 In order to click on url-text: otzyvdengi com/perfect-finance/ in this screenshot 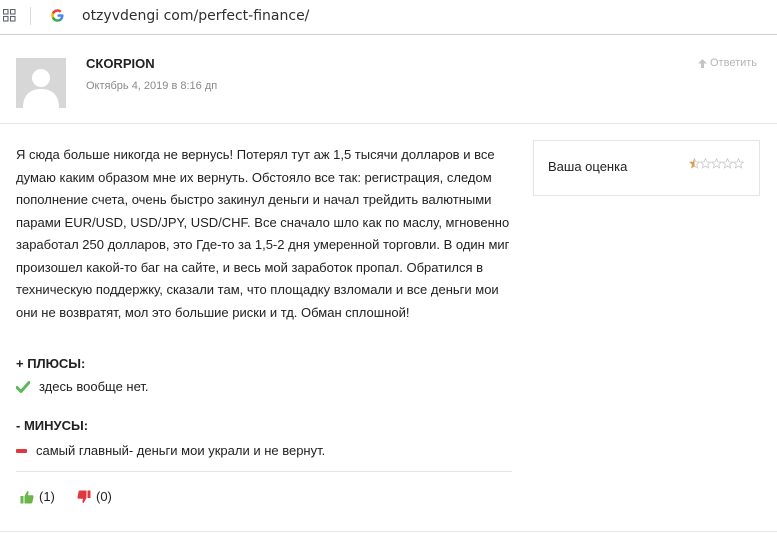, I will do `click(195, 16)`.